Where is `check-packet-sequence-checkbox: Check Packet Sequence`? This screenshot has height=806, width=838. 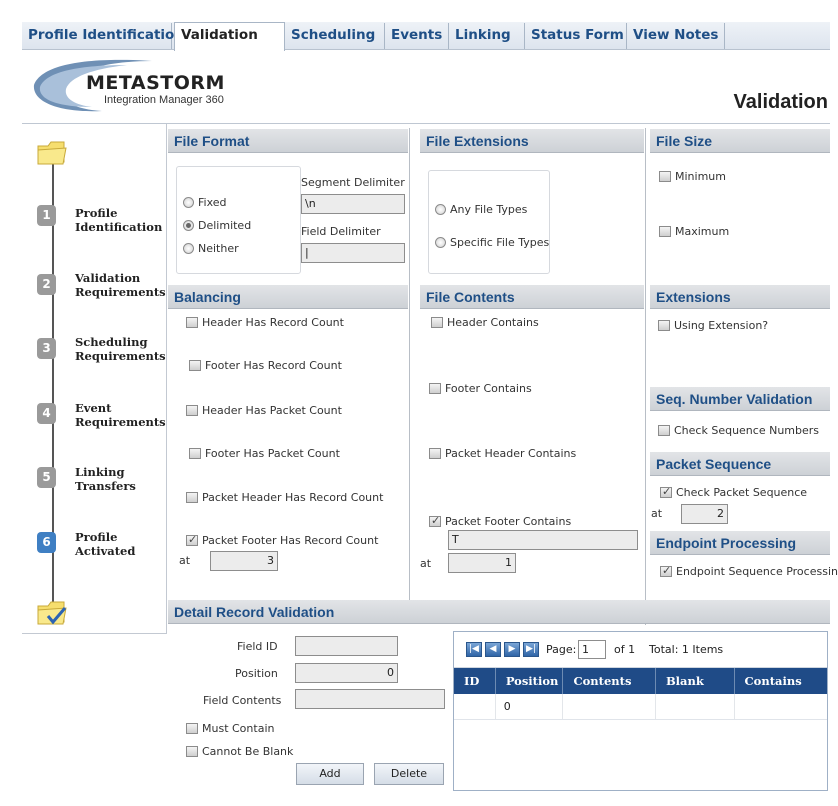
check-packet-sequence-checkbox: Check Packet Sequence is located at coordinates (734, 492).